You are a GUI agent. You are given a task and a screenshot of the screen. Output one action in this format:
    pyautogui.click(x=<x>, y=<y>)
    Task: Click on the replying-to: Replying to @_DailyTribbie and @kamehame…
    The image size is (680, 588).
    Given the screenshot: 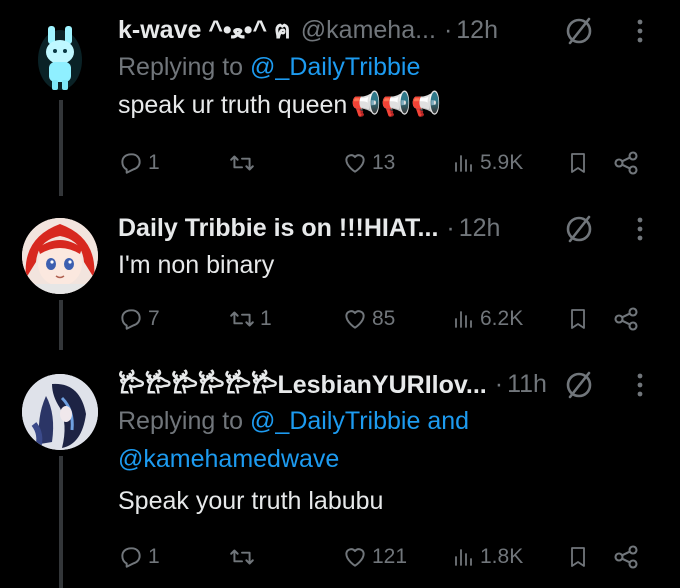 What is the action you would take?
    pyautogui.click(x=399, y=440)
    